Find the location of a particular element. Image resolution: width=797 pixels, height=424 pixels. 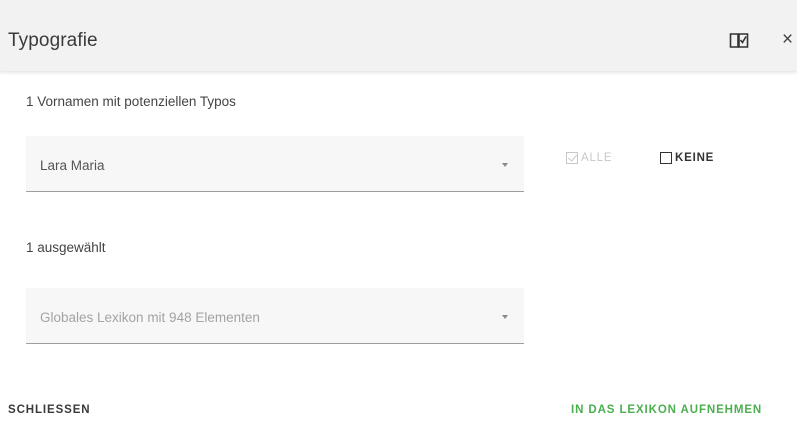

lexicon-select: Globales Lexikon mit 948 Elementen is located at coordinates (275, 316).